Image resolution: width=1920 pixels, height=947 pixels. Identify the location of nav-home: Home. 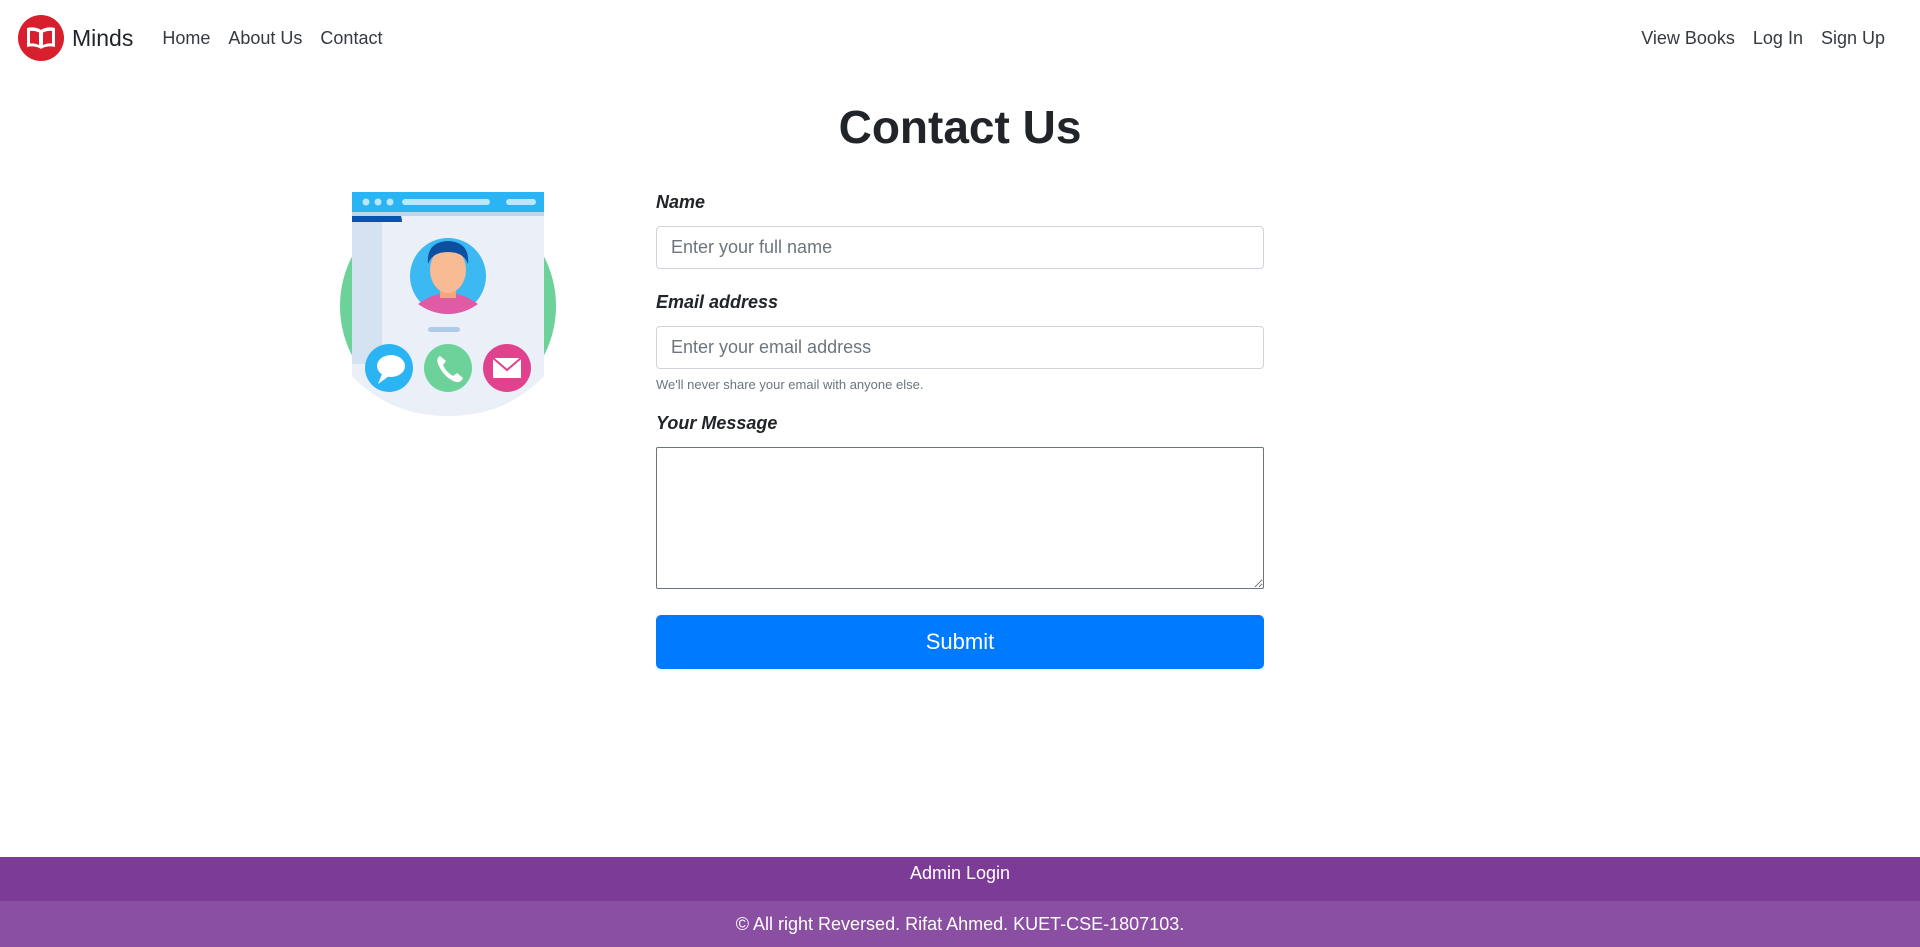
(186, 38).